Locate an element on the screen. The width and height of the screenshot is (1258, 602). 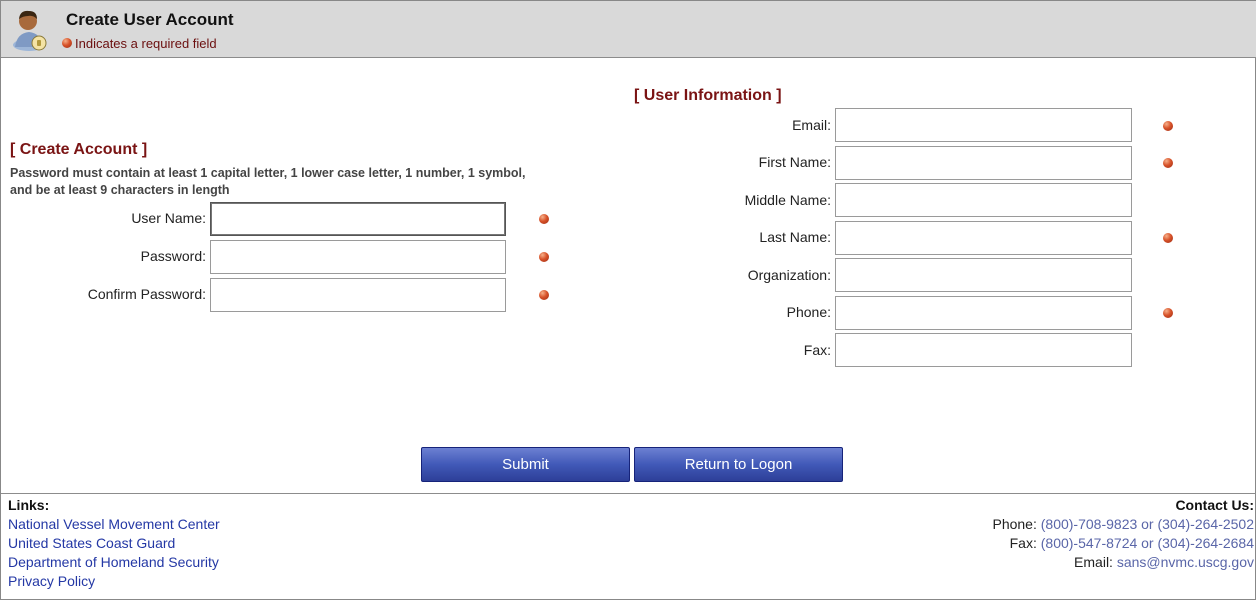
email-input is located at coordinates (983, 125).